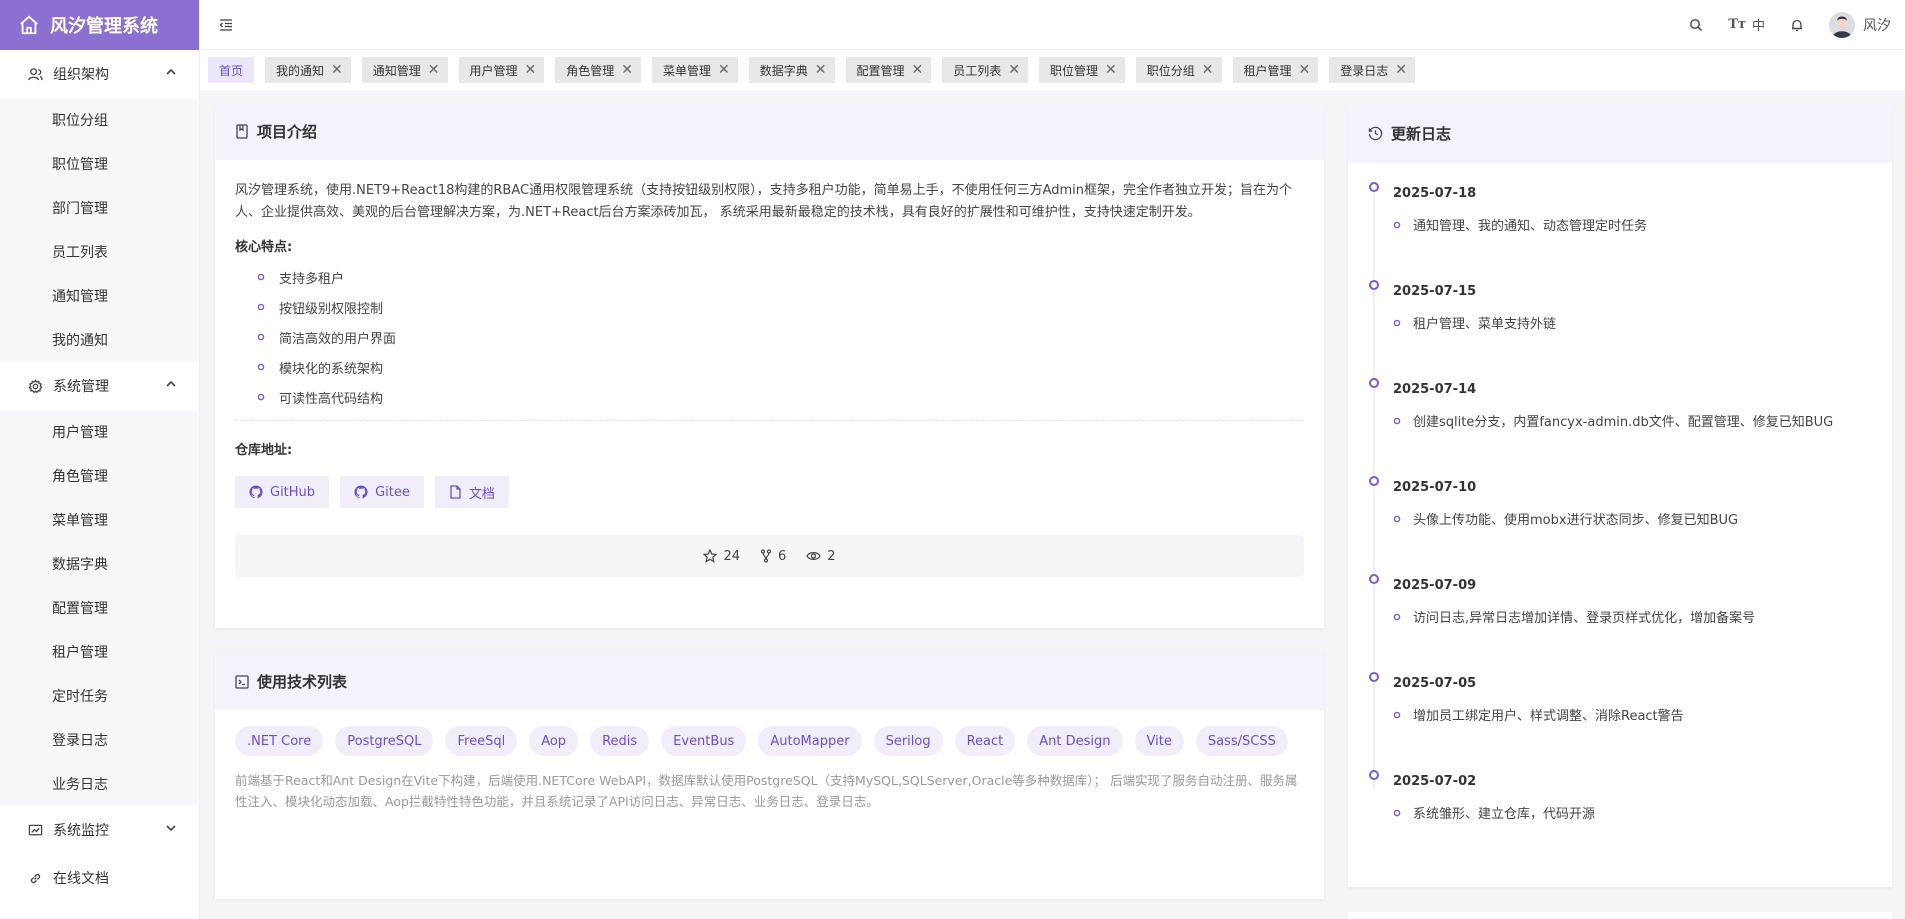  I want to click on gitee-button: Gitee, so click(382, 492).